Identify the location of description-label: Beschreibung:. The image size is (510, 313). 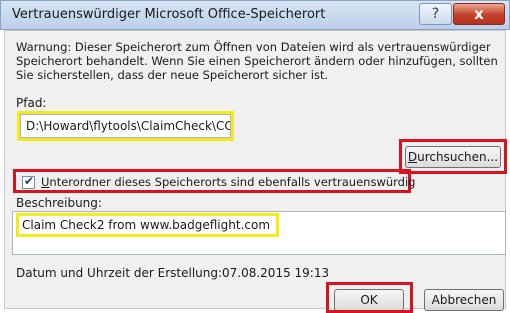
(59, 203).